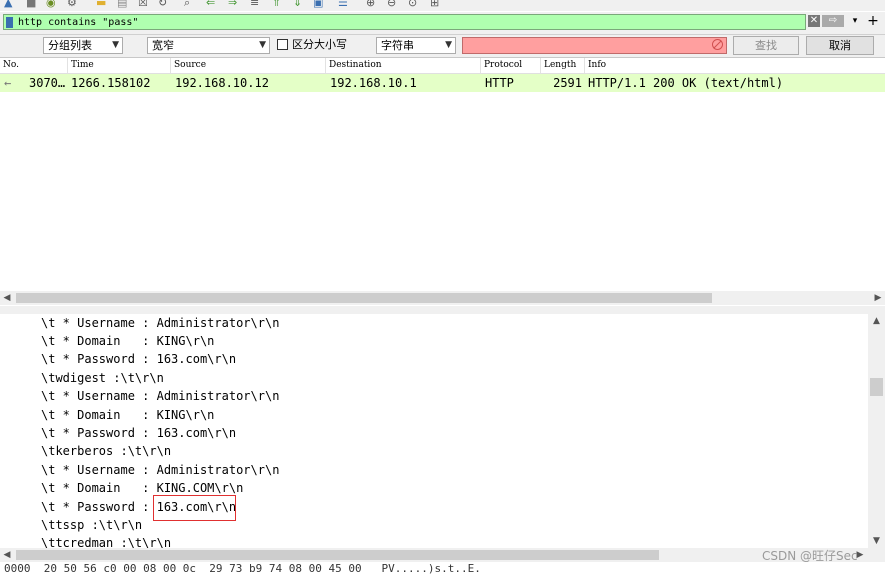 The image size is (885, 574). I want to click on packet-time: 1266.158102, so click(111, 83).